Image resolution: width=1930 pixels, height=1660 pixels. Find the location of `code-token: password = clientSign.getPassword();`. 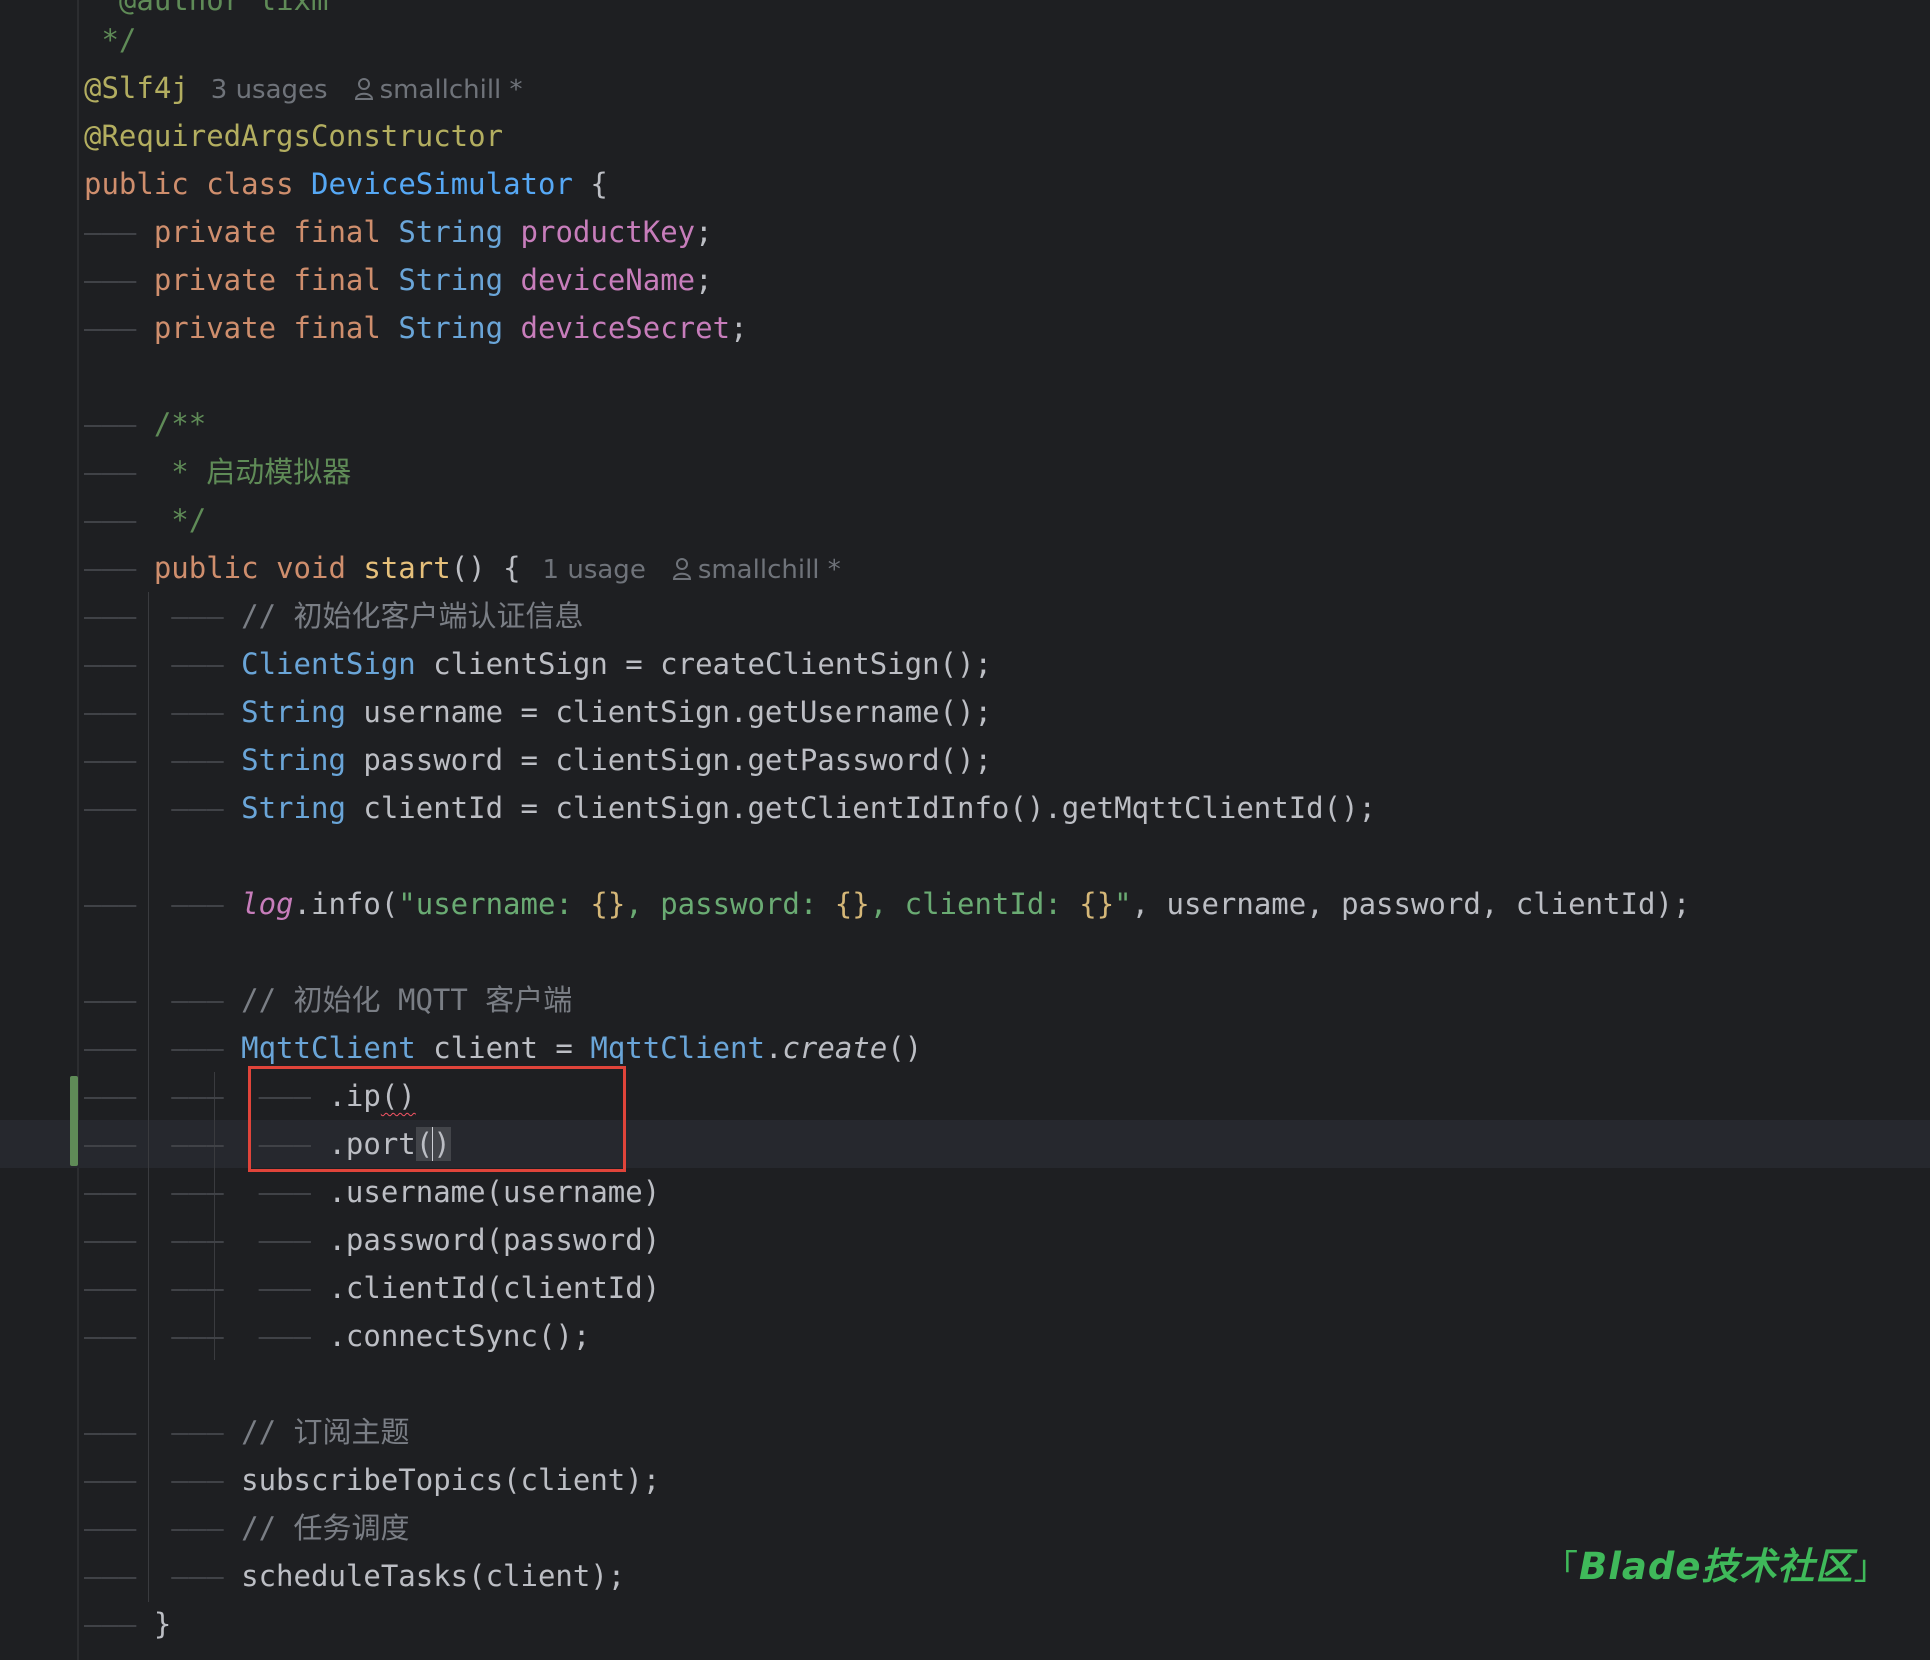

code-token: password = clientSign.getPassword(); is located at coordinates (668, 760).